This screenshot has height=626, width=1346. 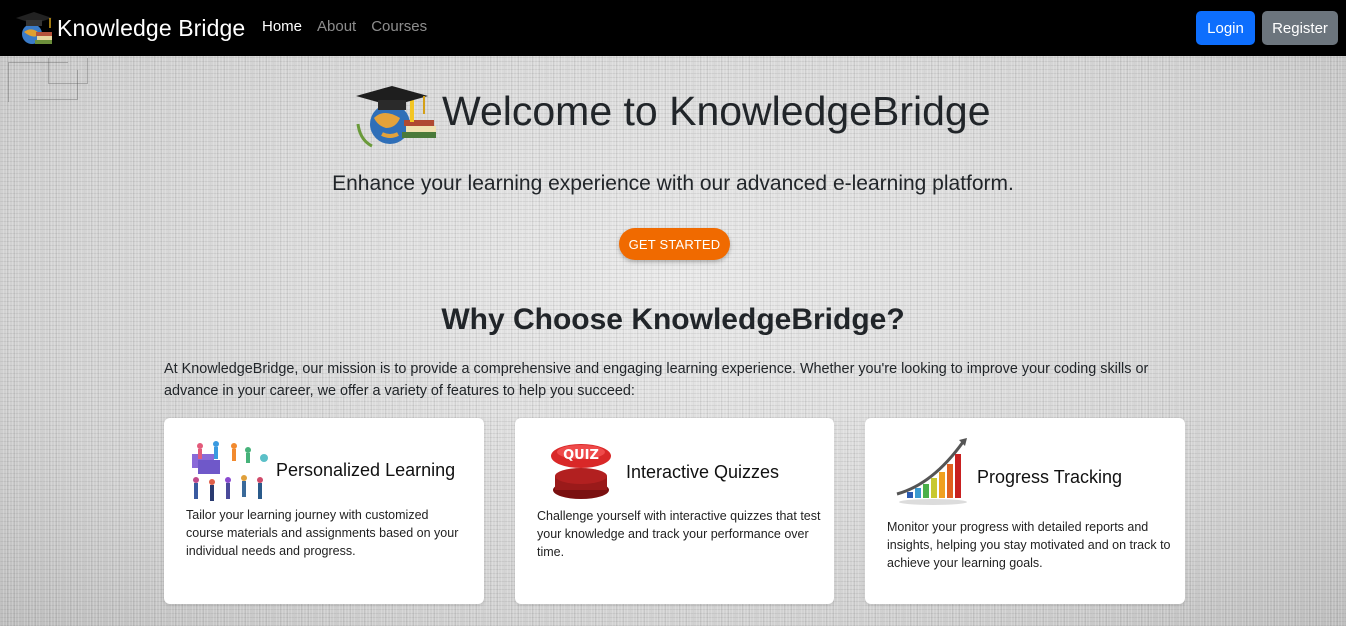 What do you see at coordinates (230, 474) in the screenshot?
I see `people-learning-icon` at bounding box center [230, 474].